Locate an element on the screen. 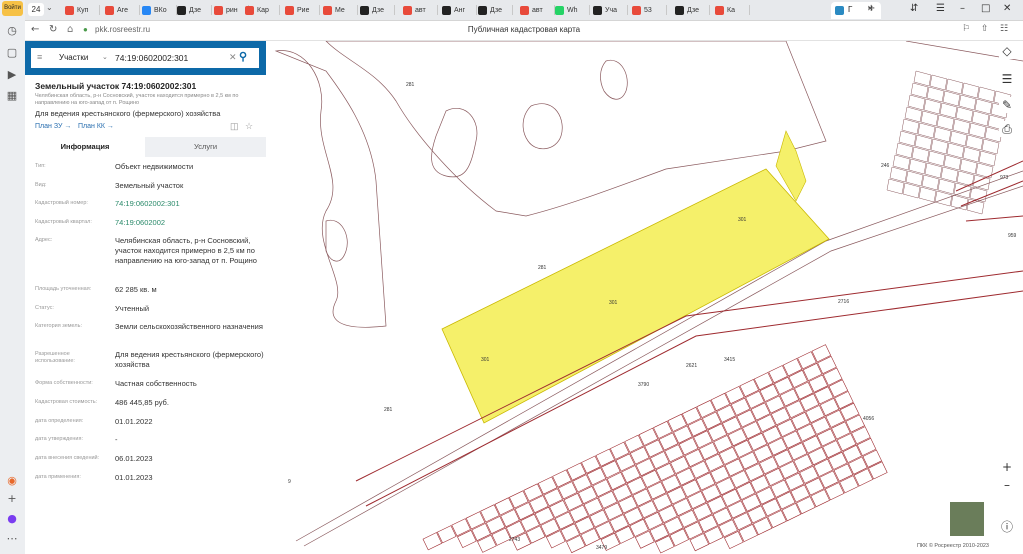  search-input: 74:19:0602002:301 is located at coordinates (151, 58).